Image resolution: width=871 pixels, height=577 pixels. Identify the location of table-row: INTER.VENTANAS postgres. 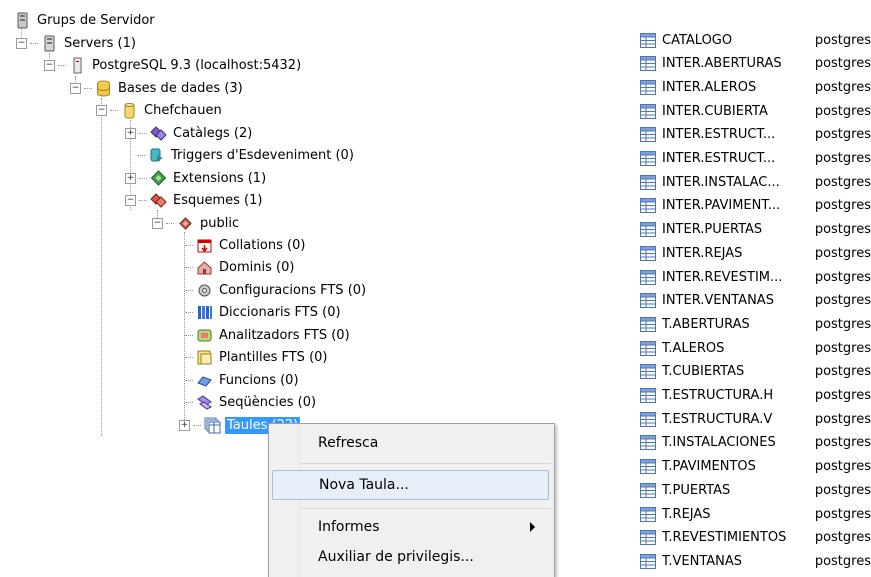
(755, 301).